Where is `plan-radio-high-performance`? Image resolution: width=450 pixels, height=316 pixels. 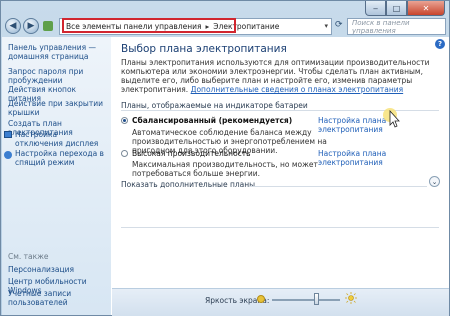 plan-radio-high-performance is located at coordinates (124, 153).